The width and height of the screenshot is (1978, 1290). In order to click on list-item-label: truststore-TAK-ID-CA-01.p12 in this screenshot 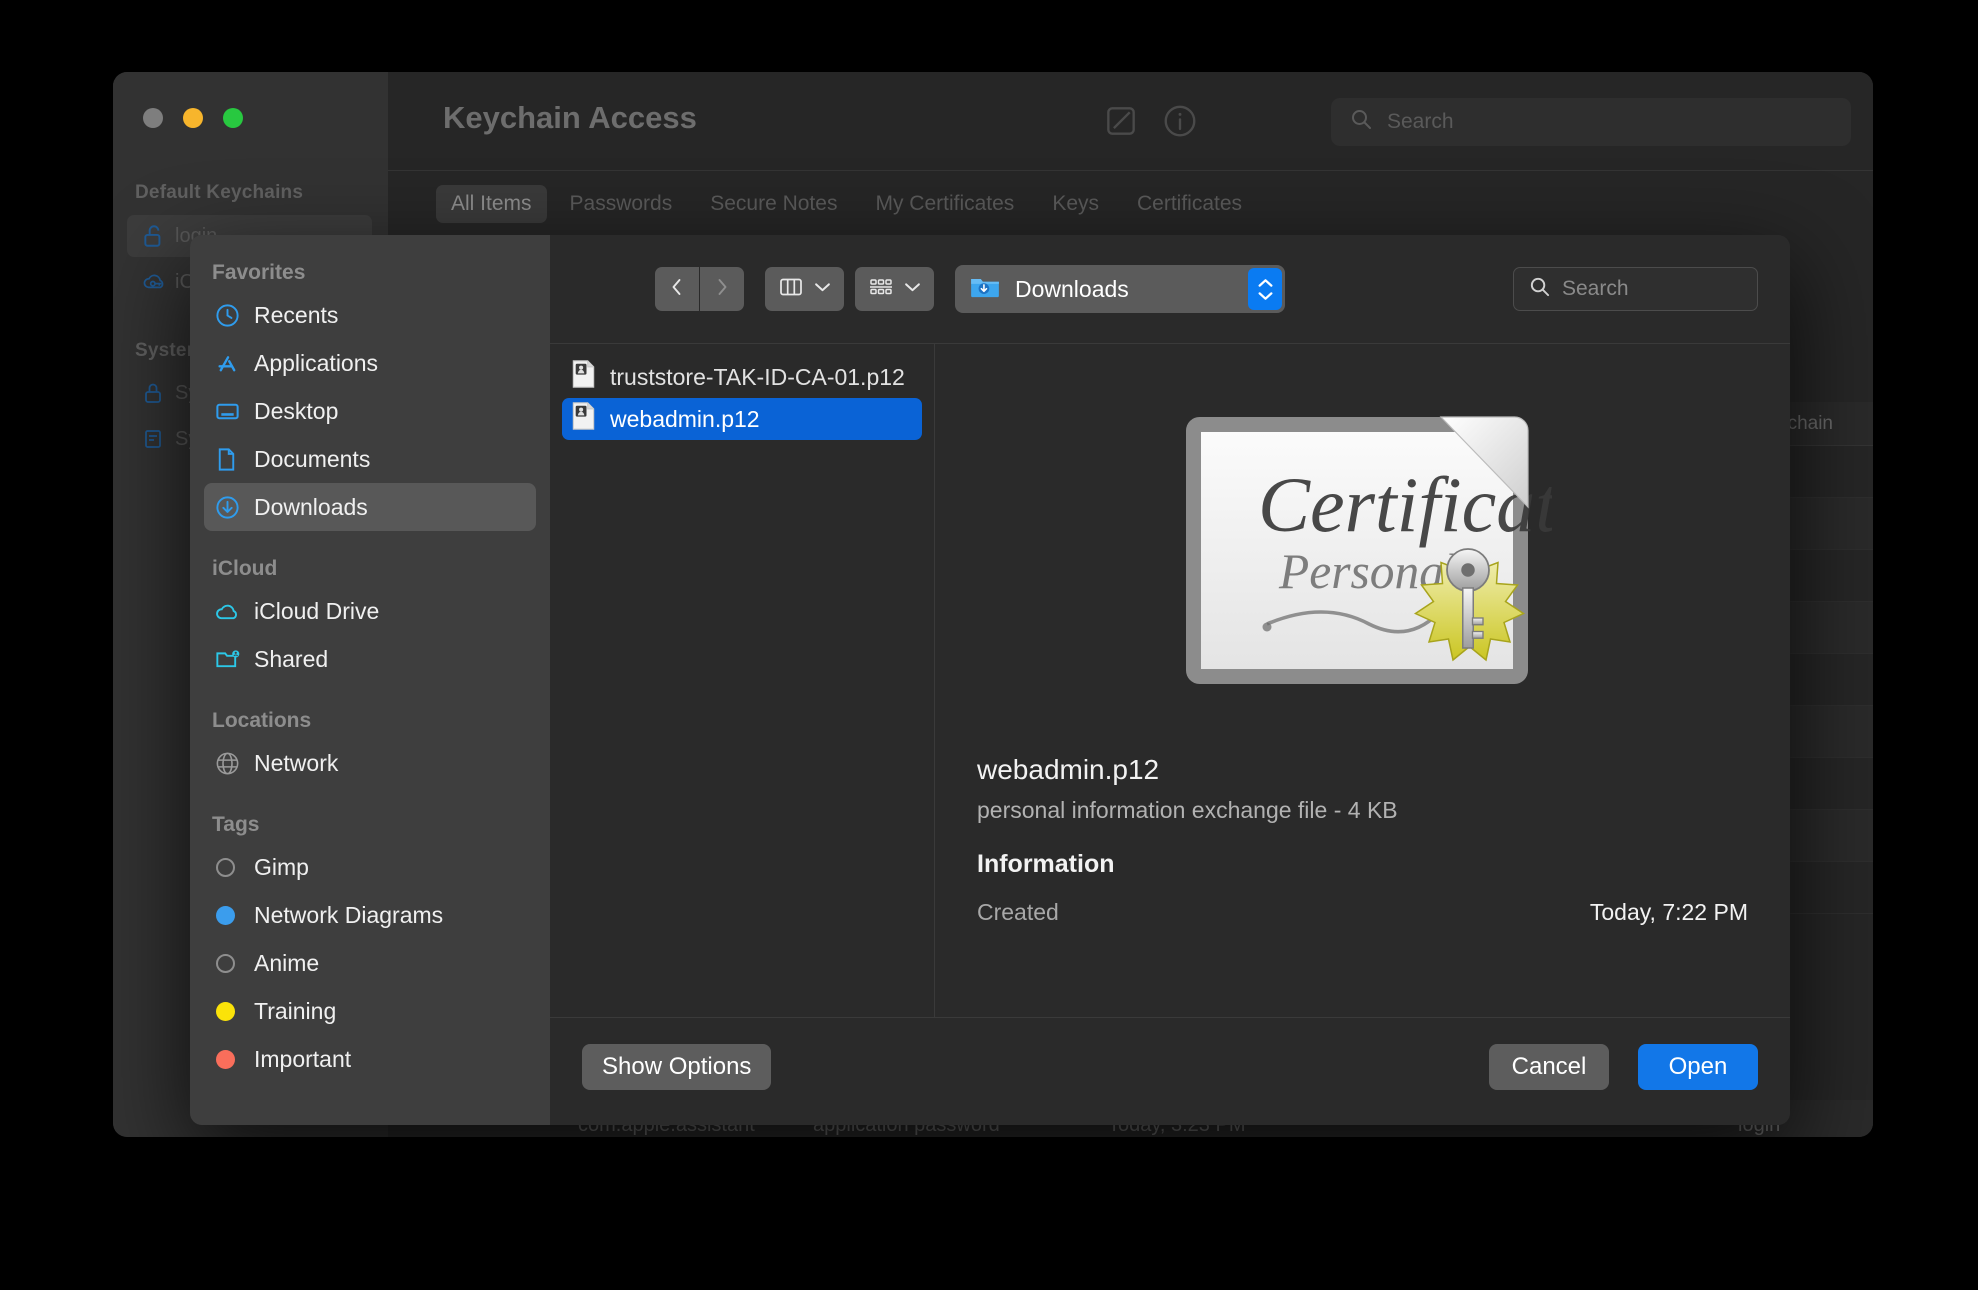, I will do `click(757, 376)`.